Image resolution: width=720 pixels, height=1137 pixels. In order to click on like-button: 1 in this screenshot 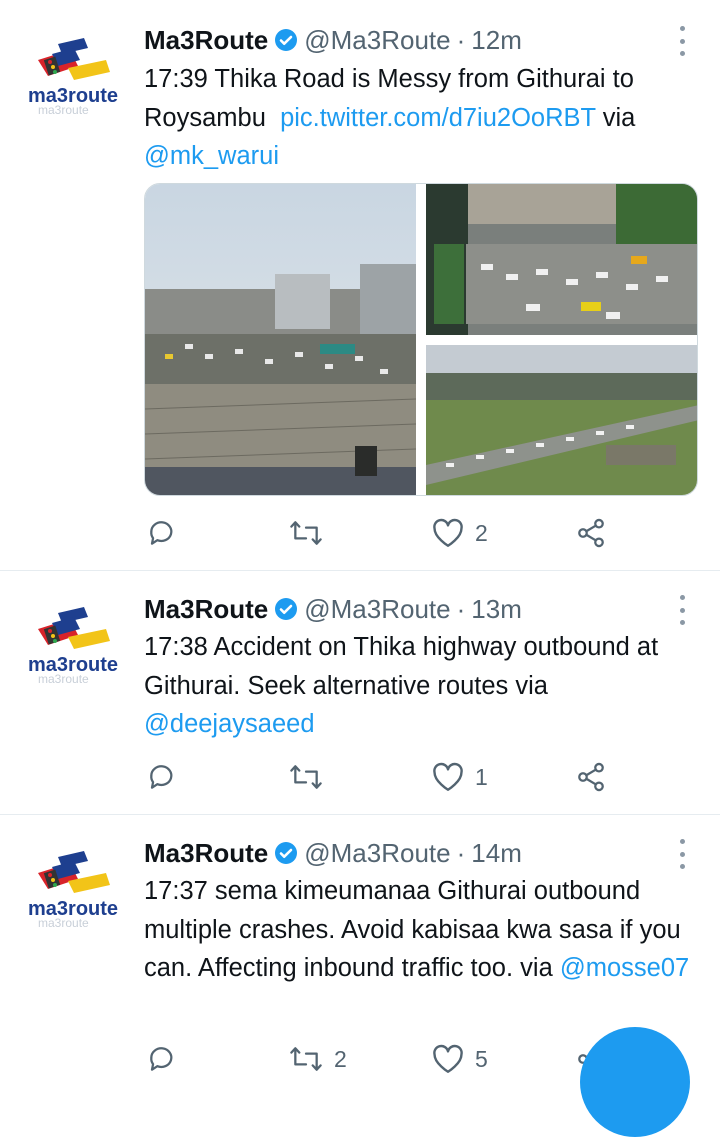, I will do `click(459, 777)`.